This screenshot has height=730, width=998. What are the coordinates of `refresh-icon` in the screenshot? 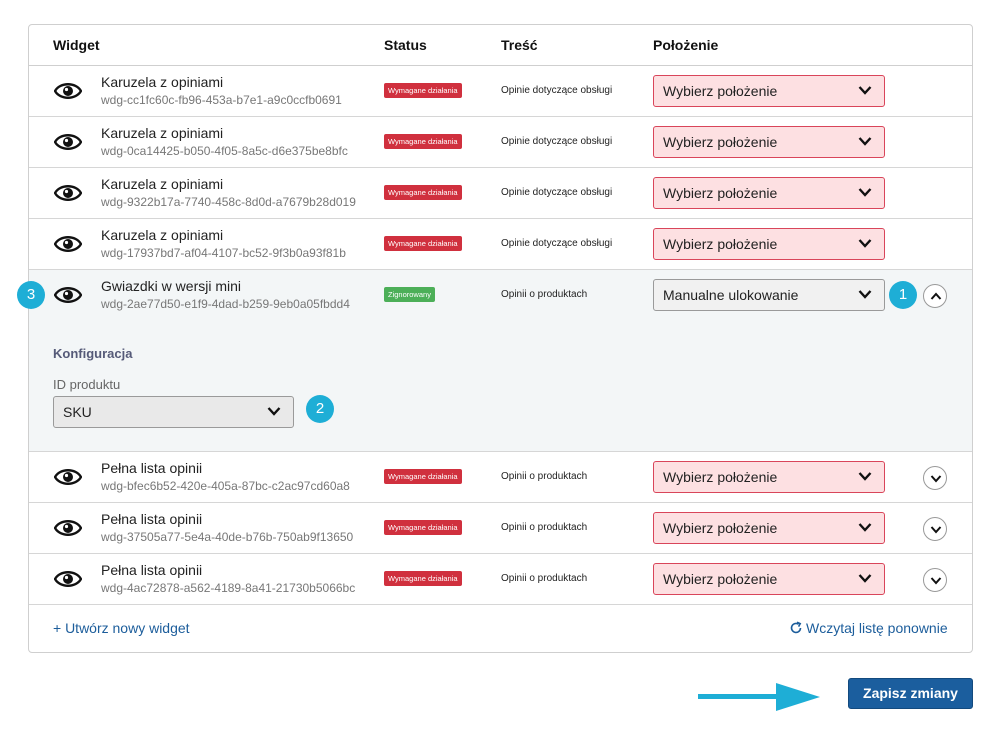 It's located at (796, 628).